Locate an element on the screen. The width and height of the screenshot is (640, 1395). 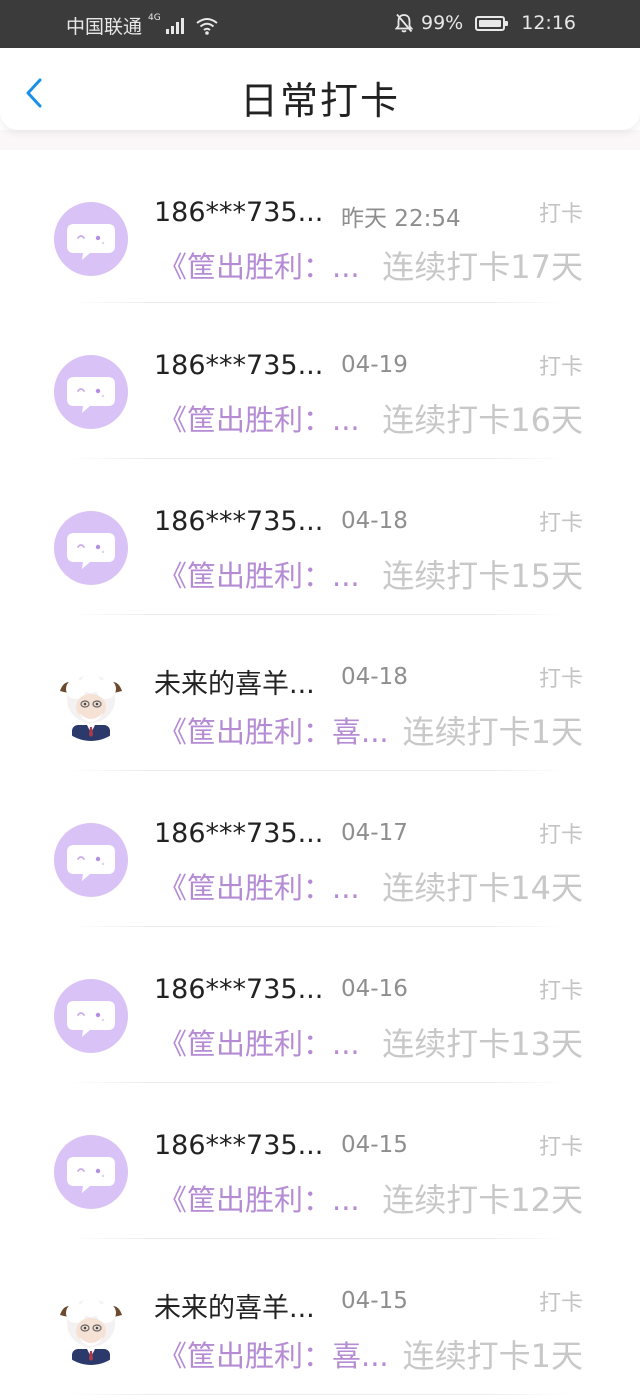
streak-text: 连续打卡16天 is located at coordinates (482, 420).